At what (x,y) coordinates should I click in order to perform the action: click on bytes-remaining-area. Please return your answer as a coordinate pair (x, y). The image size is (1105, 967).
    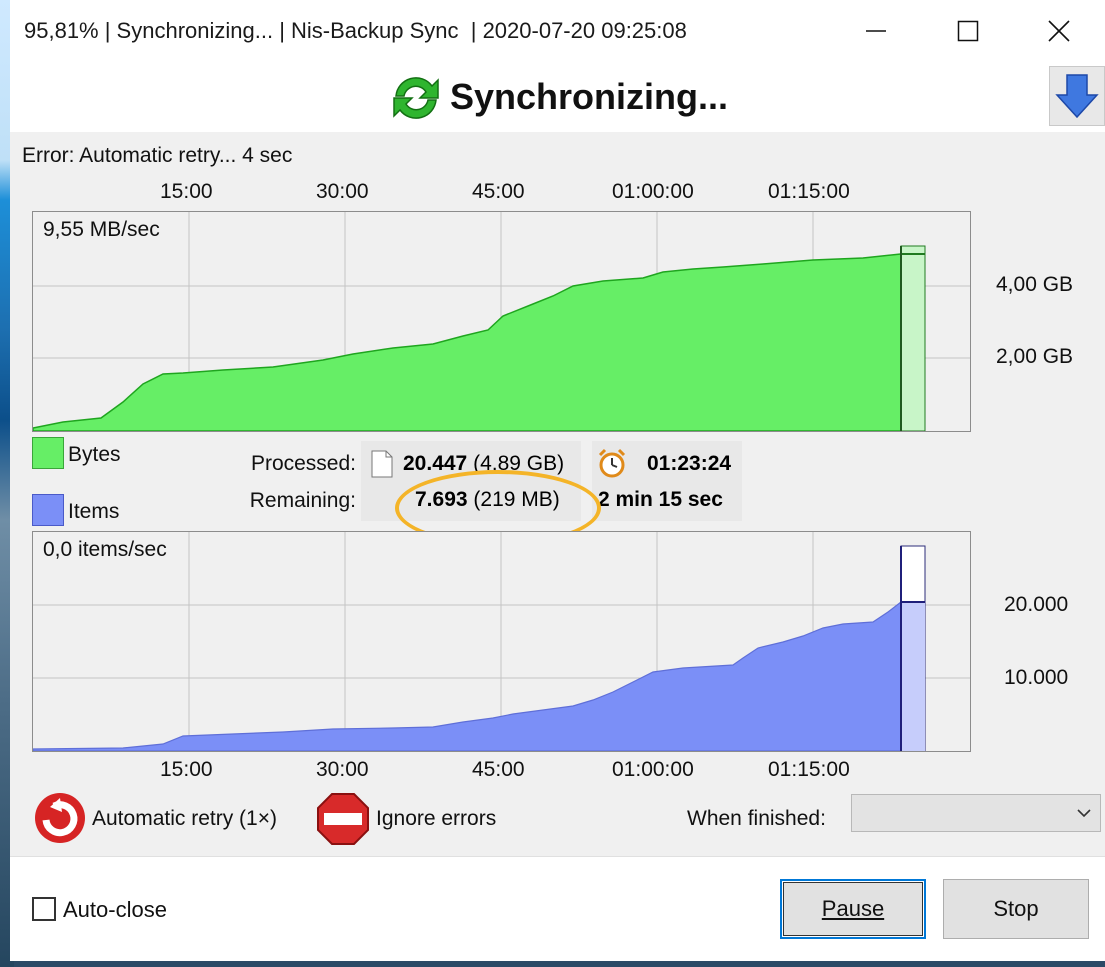
    Looking at the image, I should click on (913, 338).